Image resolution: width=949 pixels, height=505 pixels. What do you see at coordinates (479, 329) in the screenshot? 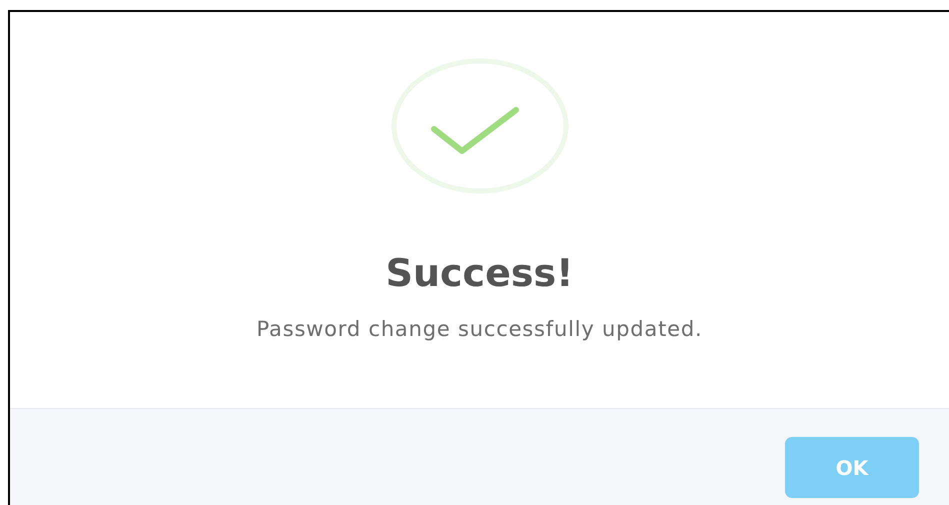
I see `dialog-message: Password change successfully updated.` at bounding box center [479, 329].